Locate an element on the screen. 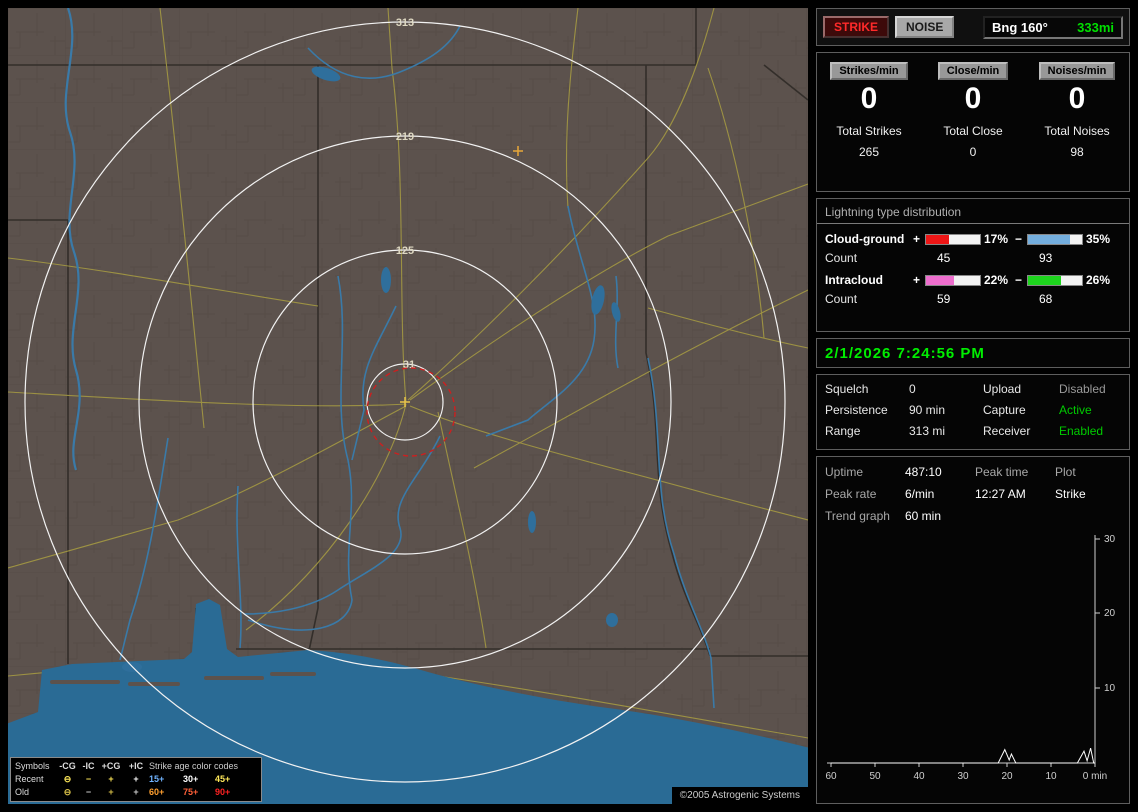  minus-sign: − is located at coordinates (1019, 280).